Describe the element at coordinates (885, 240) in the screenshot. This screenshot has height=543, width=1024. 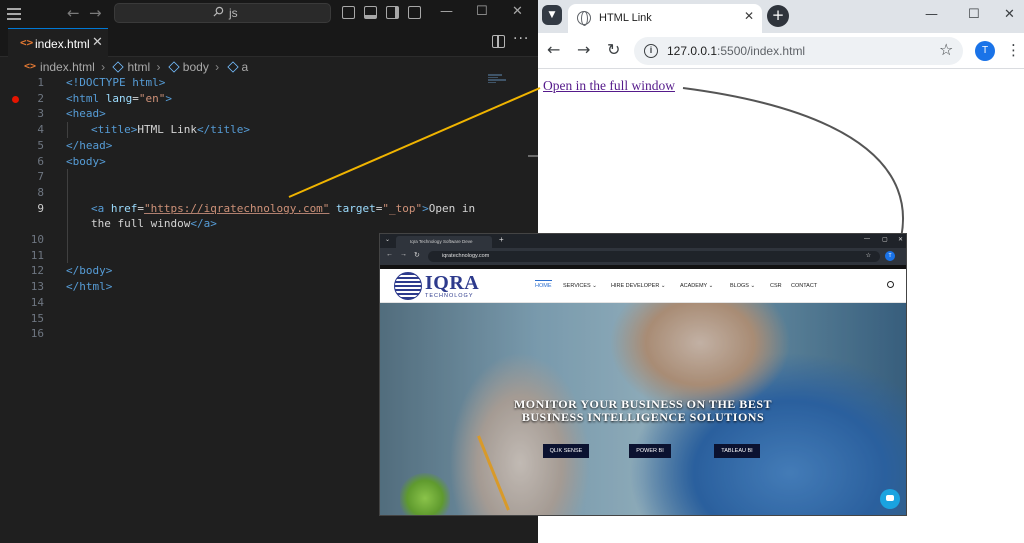
I see `maximize-icon: ▢` at that location.